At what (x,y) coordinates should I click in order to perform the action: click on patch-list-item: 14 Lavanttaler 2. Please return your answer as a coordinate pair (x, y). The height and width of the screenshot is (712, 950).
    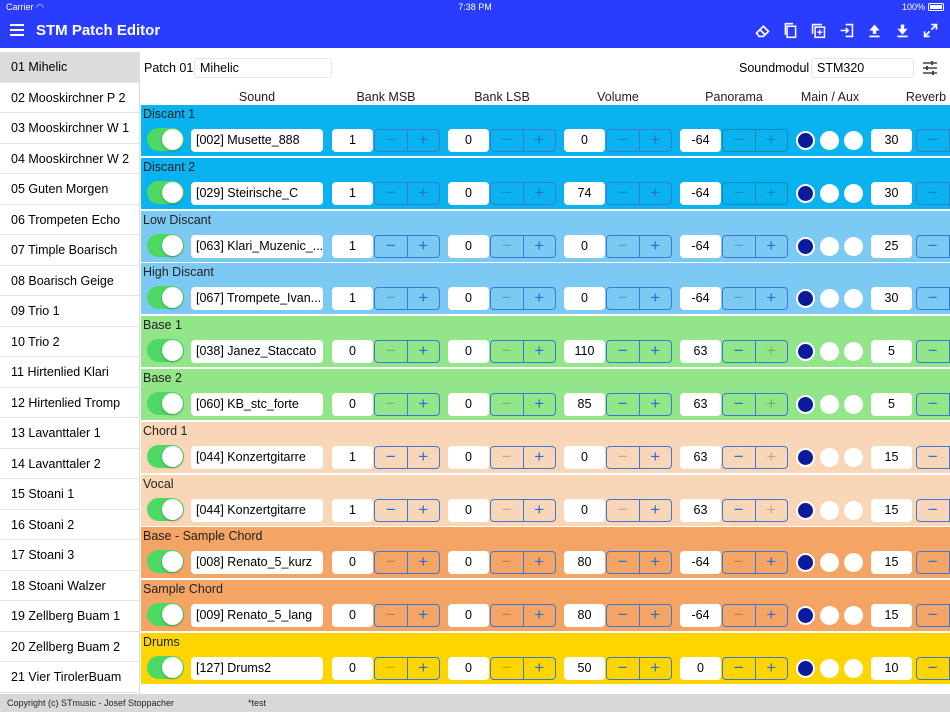
    Looking at the image, I should click on (69, 464).